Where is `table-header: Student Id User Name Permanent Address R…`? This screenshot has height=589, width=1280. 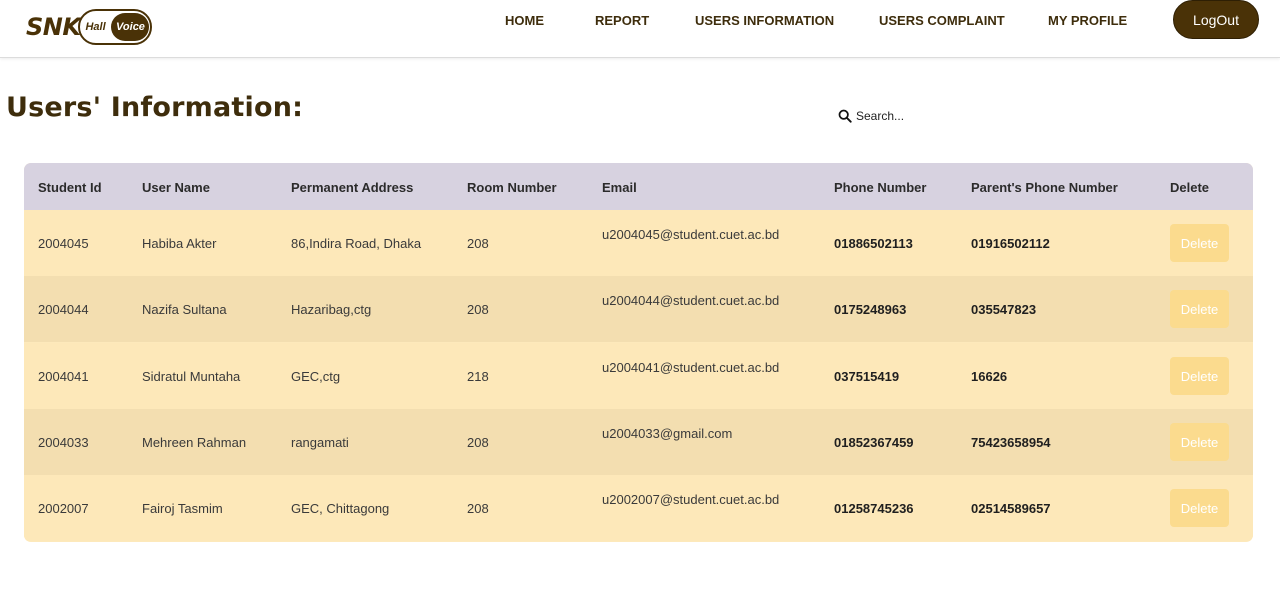
table-header: Student Id User Name Permanent Address R… is located at coordinates (638, 186).